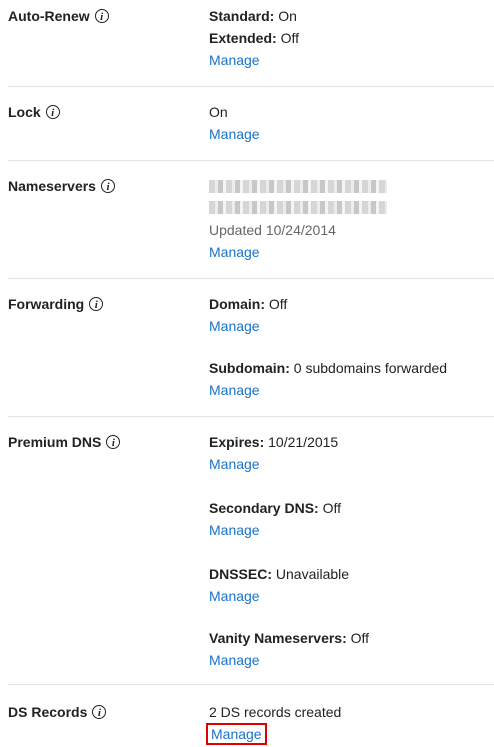  What do you see at coordinates (34, 112) in the screenshot?
I see `lock-label: Lock i` at bounding box center [34, 112].